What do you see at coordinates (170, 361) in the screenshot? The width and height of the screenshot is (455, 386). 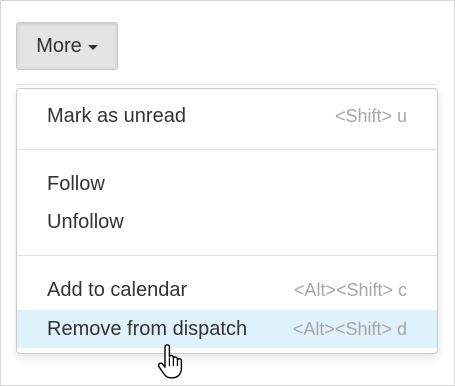 I see `hand-pointer-icon` at bounding box center [170, 361].